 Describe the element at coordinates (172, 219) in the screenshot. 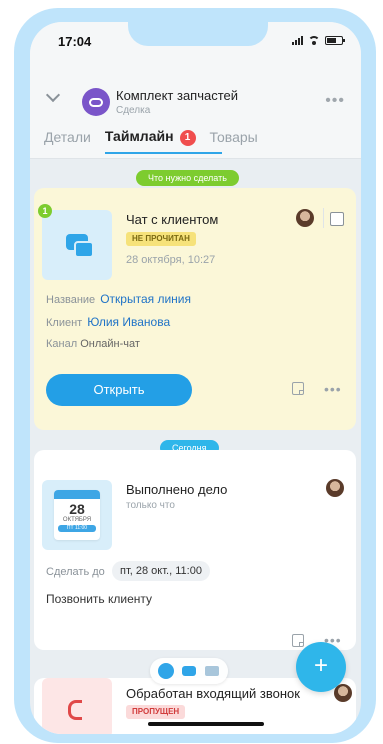

I see `chat-card-title: Чат с клиентом` at that location.